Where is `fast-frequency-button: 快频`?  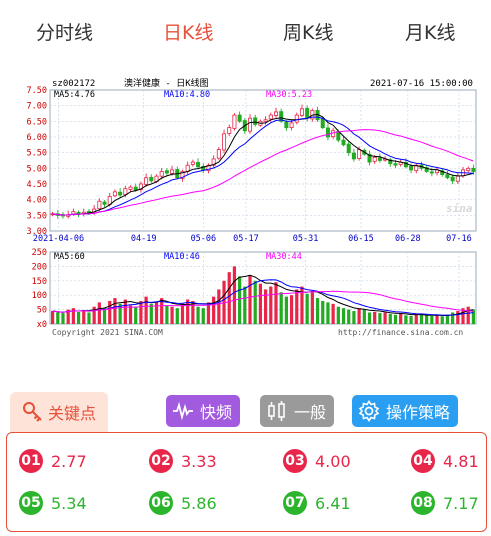
fast-frequency-button: 快频 is located at coordinates (203, 411).